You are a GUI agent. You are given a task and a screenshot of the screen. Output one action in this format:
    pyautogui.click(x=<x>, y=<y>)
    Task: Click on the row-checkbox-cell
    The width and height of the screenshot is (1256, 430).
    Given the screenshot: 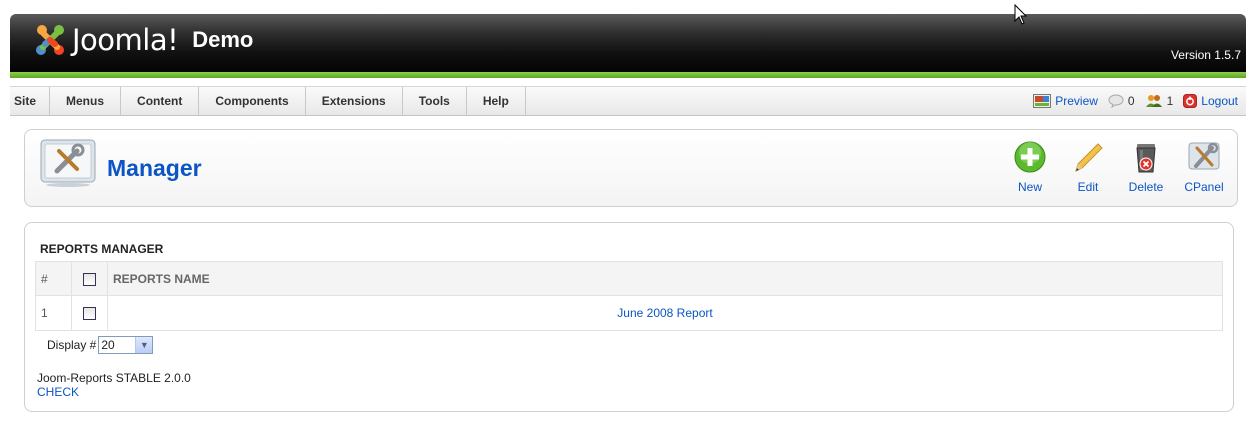 What is the action you would take?
    pyautogui.click(x=89, y=313)
    